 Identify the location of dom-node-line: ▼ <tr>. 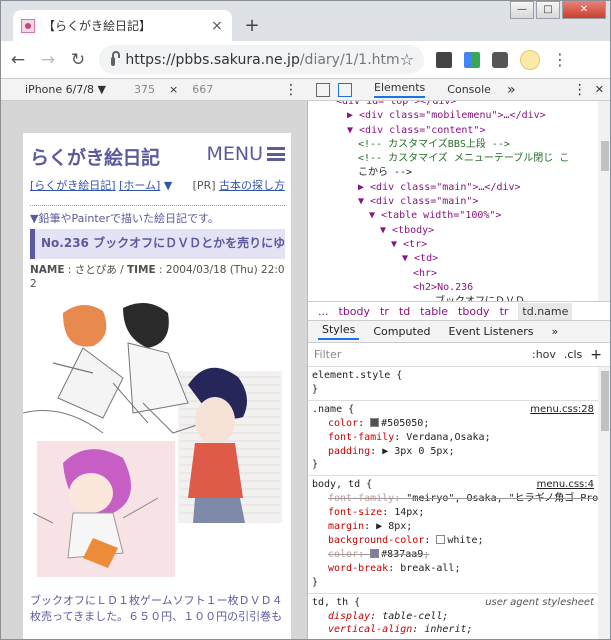
(453, 245).